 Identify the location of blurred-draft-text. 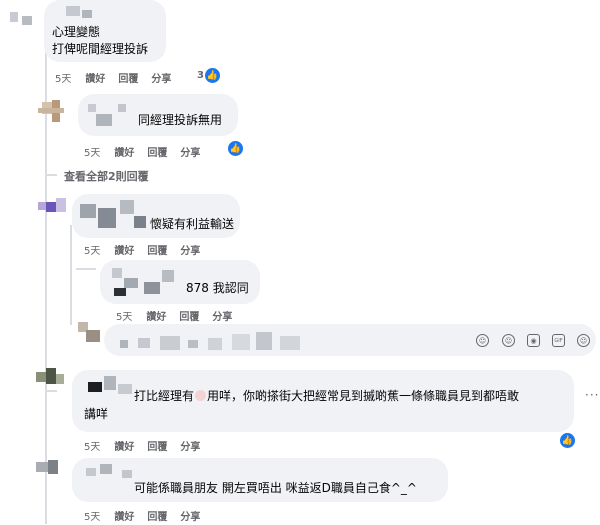
(215, 341).